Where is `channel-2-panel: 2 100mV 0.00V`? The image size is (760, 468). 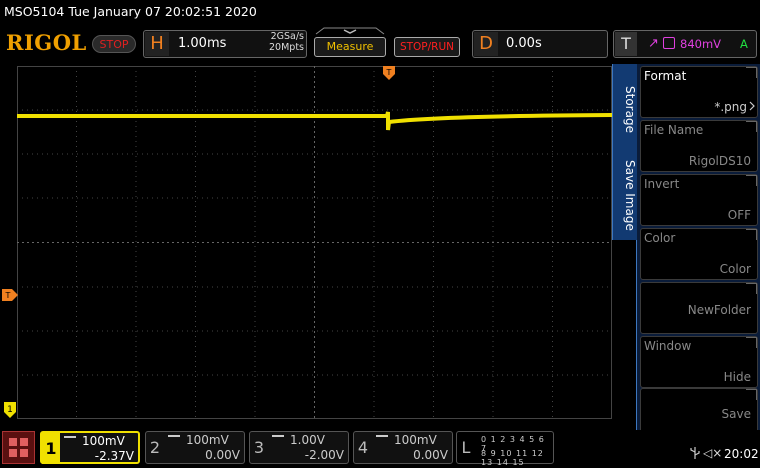
channel-2-panel: 2 100mV 0.00V is located at coordinates (195, 447).